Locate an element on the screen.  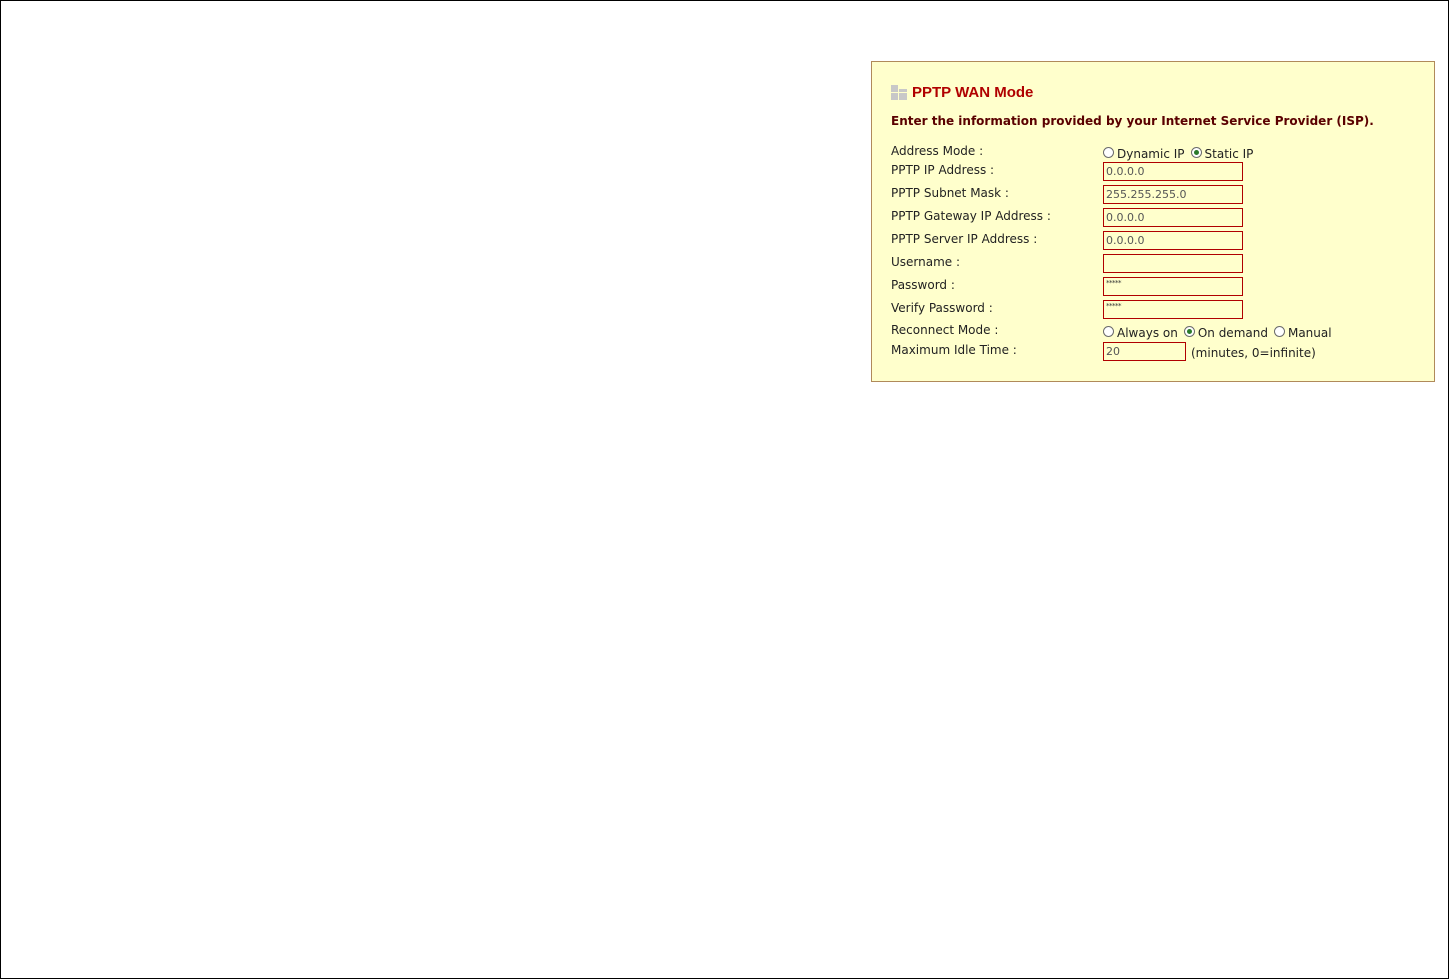
username-label: Username : is located at coordinates (926, 262).